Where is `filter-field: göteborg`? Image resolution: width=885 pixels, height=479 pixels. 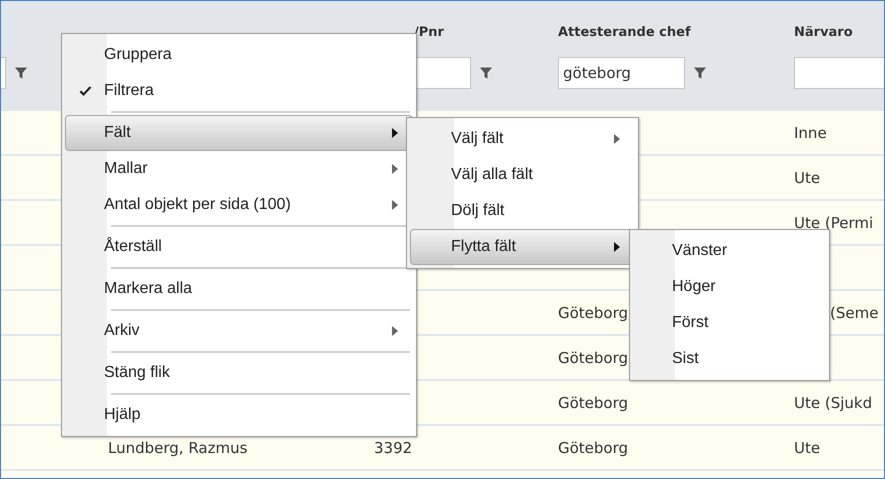
filter-field: göteborg is located at coordinates (621, 73).